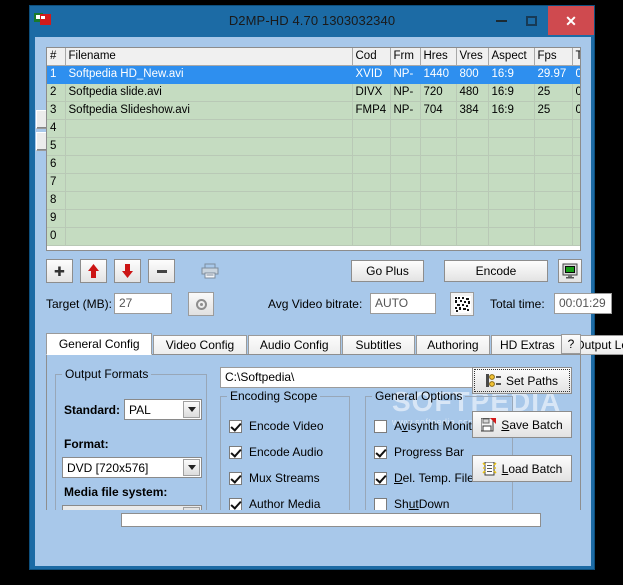 This screenshot has height=585, width=623. What do you see at coordinates (284, 478) in the screenshot?
I see `checkbox-label: Mux Streams` at bounding box center [284, 478].